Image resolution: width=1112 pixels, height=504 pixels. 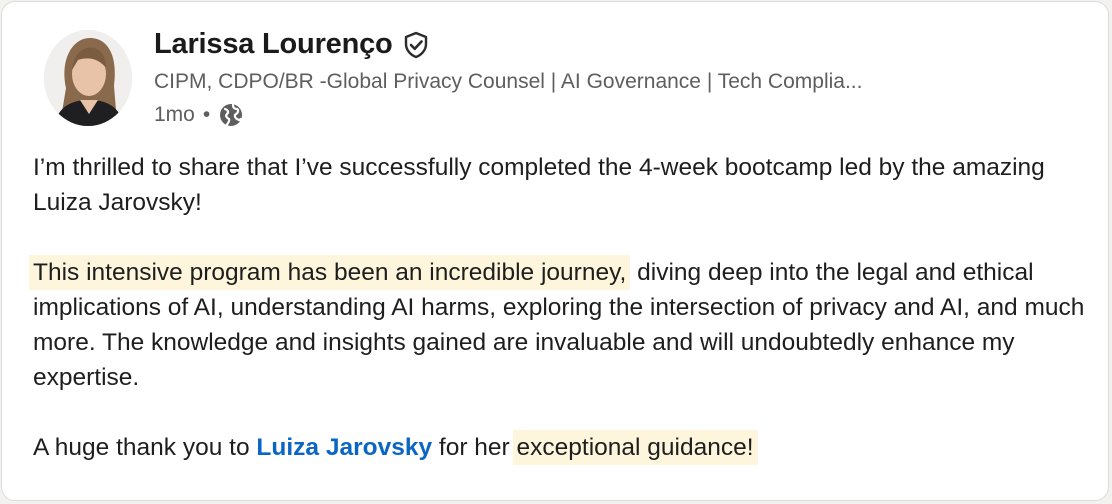 What do you see at coordinates (145, 447) in the screenshot?
I see `thanks-text: A huge thank you to` at bounding box center [145, 447].